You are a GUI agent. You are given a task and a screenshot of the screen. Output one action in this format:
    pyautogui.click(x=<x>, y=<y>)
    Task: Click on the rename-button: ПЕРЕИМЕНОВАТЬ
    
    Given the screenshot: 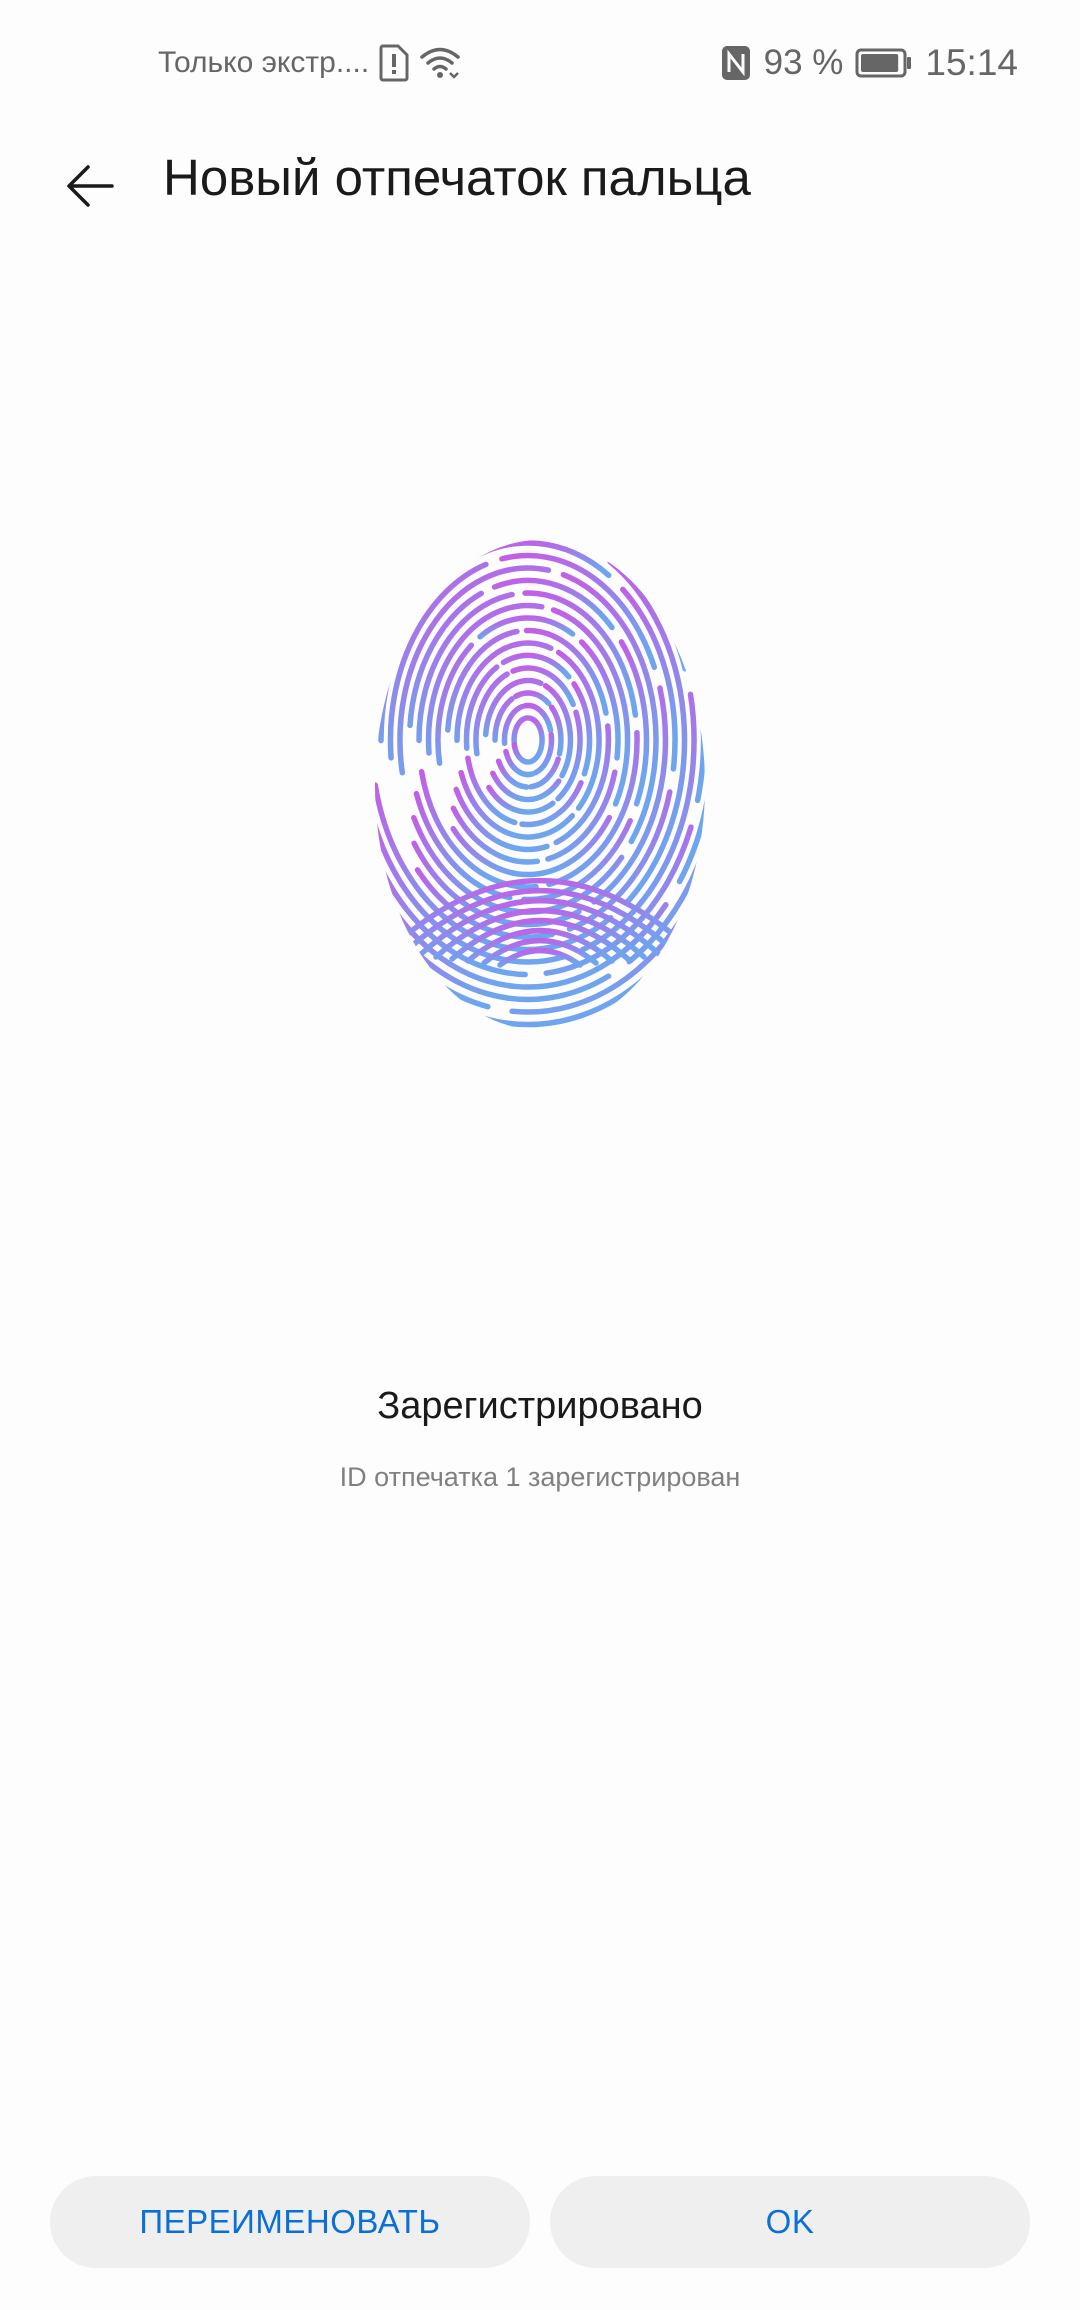 What is the action you would take?
    pyautogui.click(x=290, y=2222)
    